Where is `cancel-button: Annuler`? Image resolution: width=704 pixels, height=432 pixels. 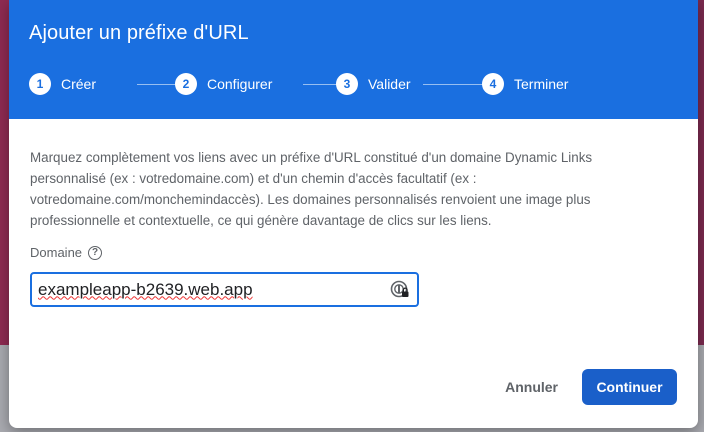 cancel-button: Annuler is located at coordinates (531, 387).